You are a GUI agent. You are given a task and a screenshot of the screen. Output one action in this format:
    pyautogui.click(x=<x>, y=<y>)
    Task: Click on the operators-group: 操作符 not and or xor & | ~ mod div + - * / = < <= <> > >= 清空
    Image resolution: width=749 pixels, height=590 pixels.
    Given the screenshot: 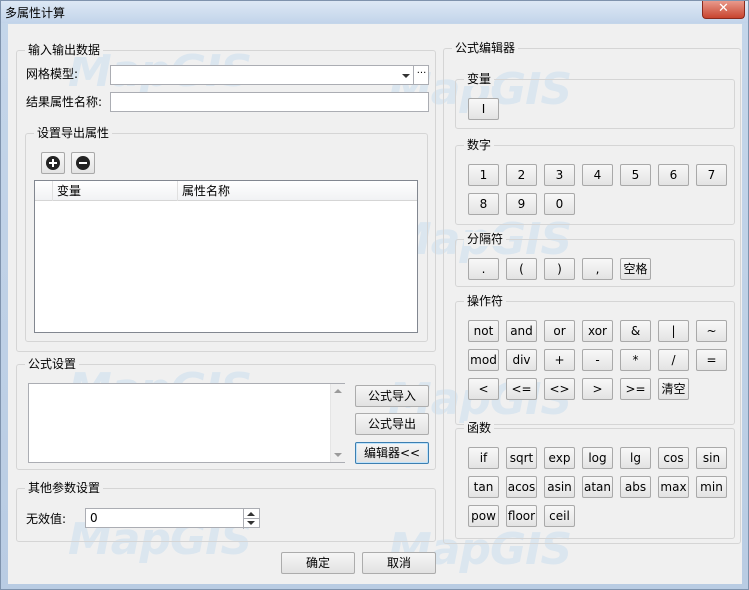 What is the action you would take?
    pyautogui.click(x=595, y=359)
    